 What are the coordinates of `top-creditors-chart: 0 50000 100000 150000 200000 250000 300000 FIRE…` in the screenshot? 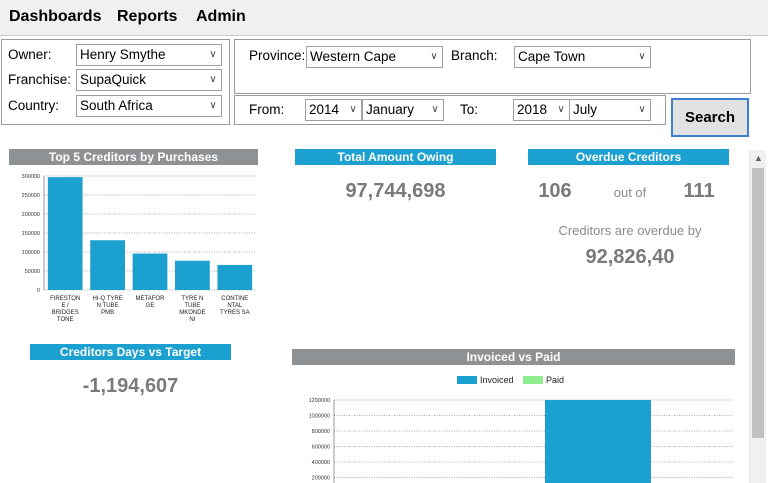 It's located at (139, 248).